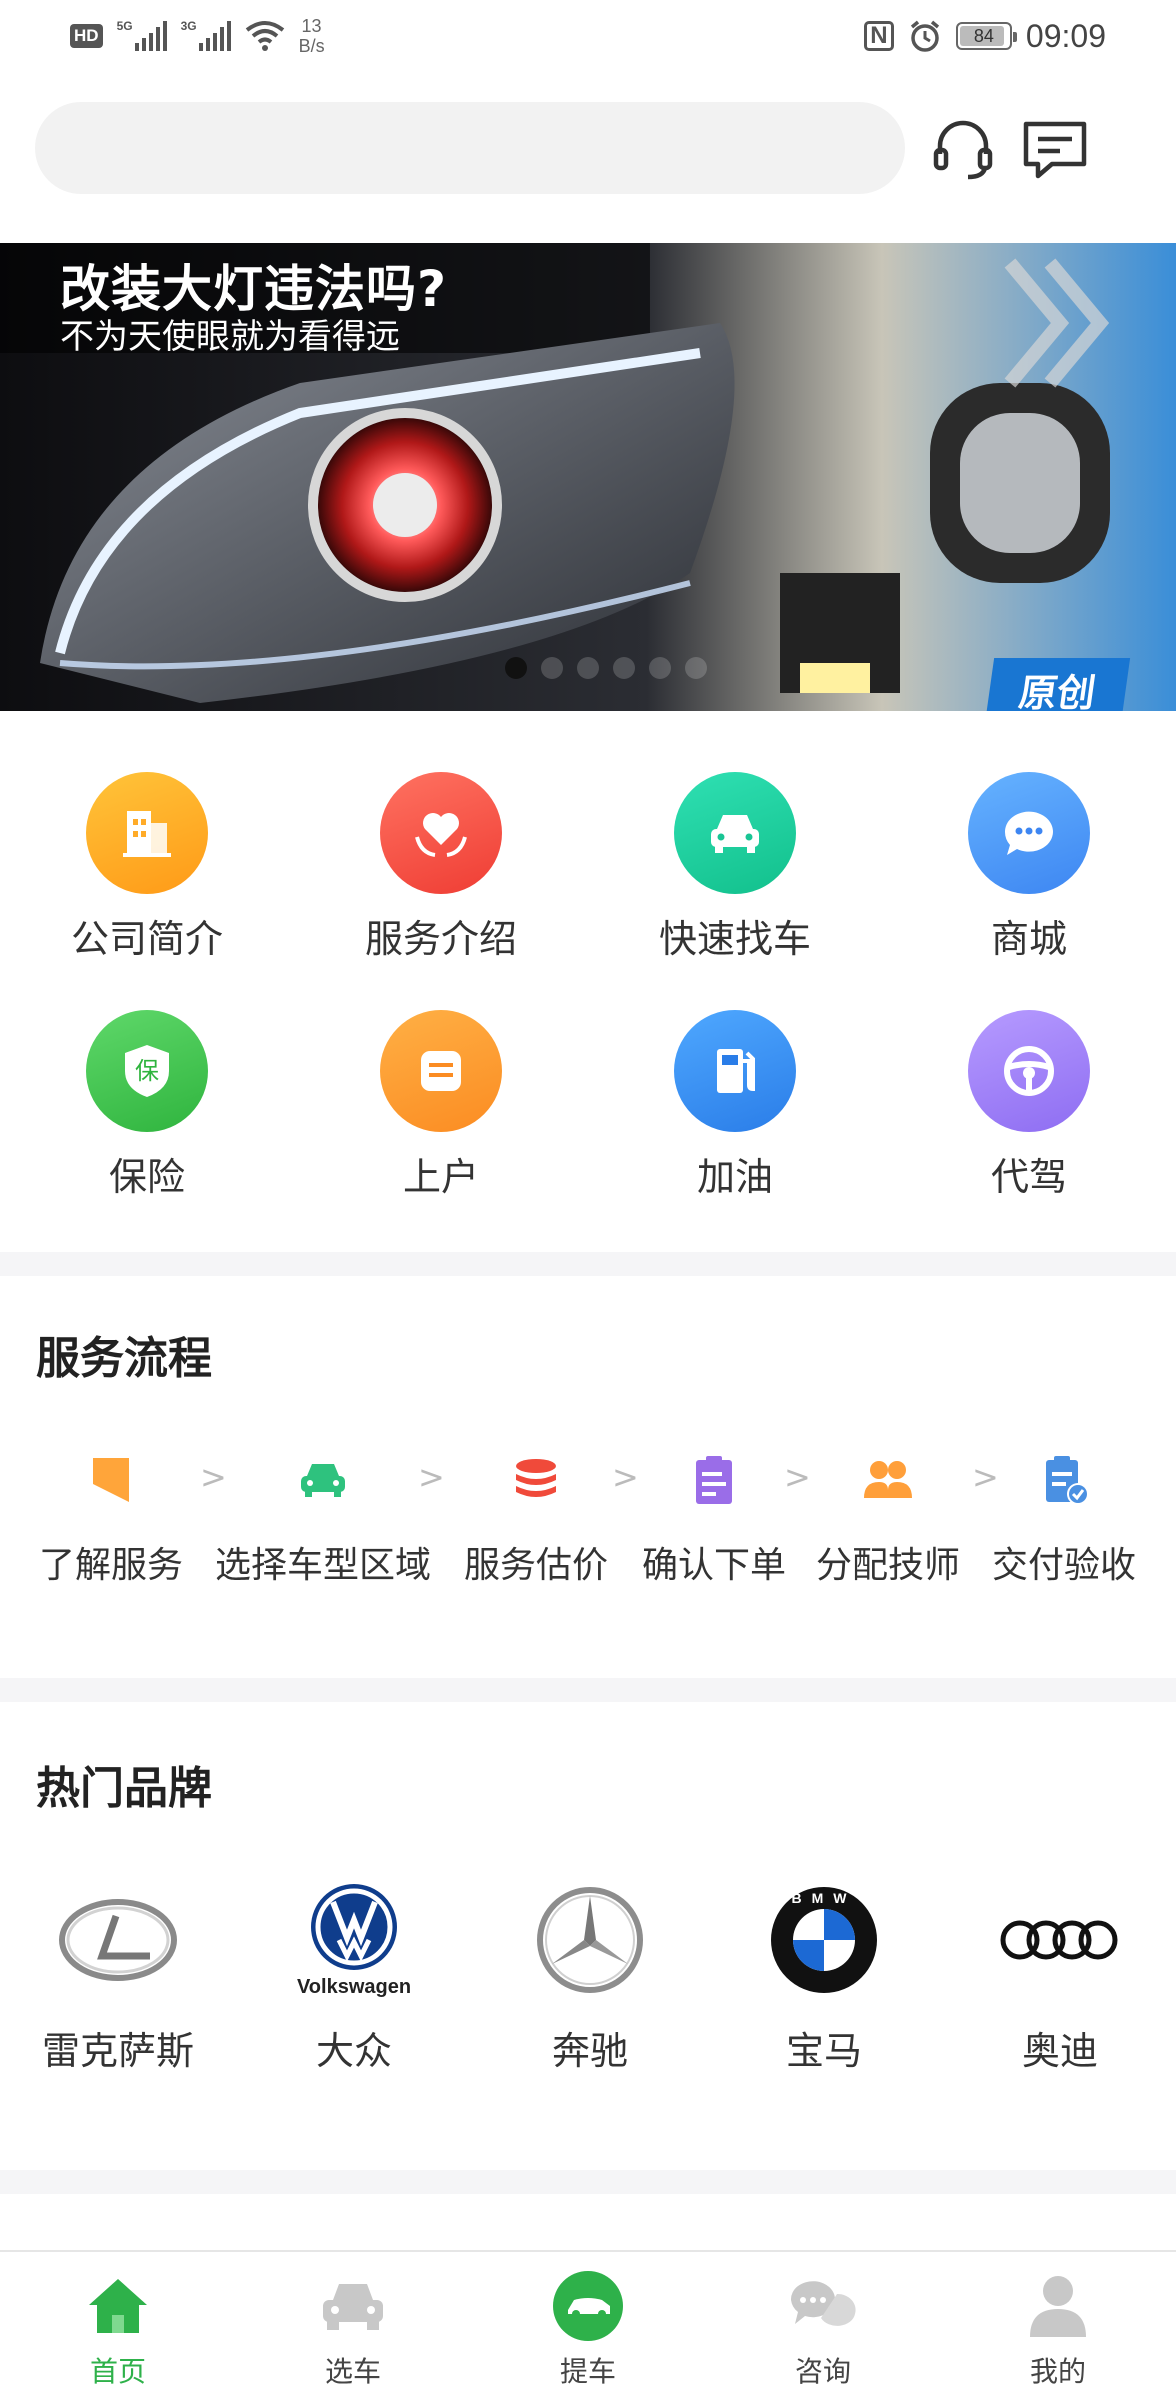 The height and width of the screenshot is (2400, 1176). I want to click on entry-designated-driver: 代驾, so click(1029, 1098).